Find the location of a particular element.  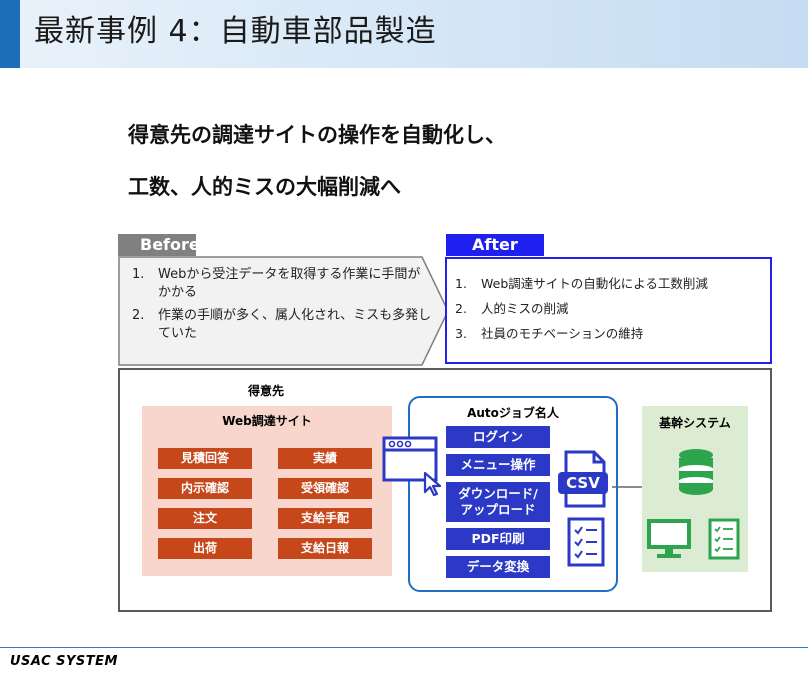

slide-header: 最新事例 4：自動車部品製造 is located at coordinates (404, 34).